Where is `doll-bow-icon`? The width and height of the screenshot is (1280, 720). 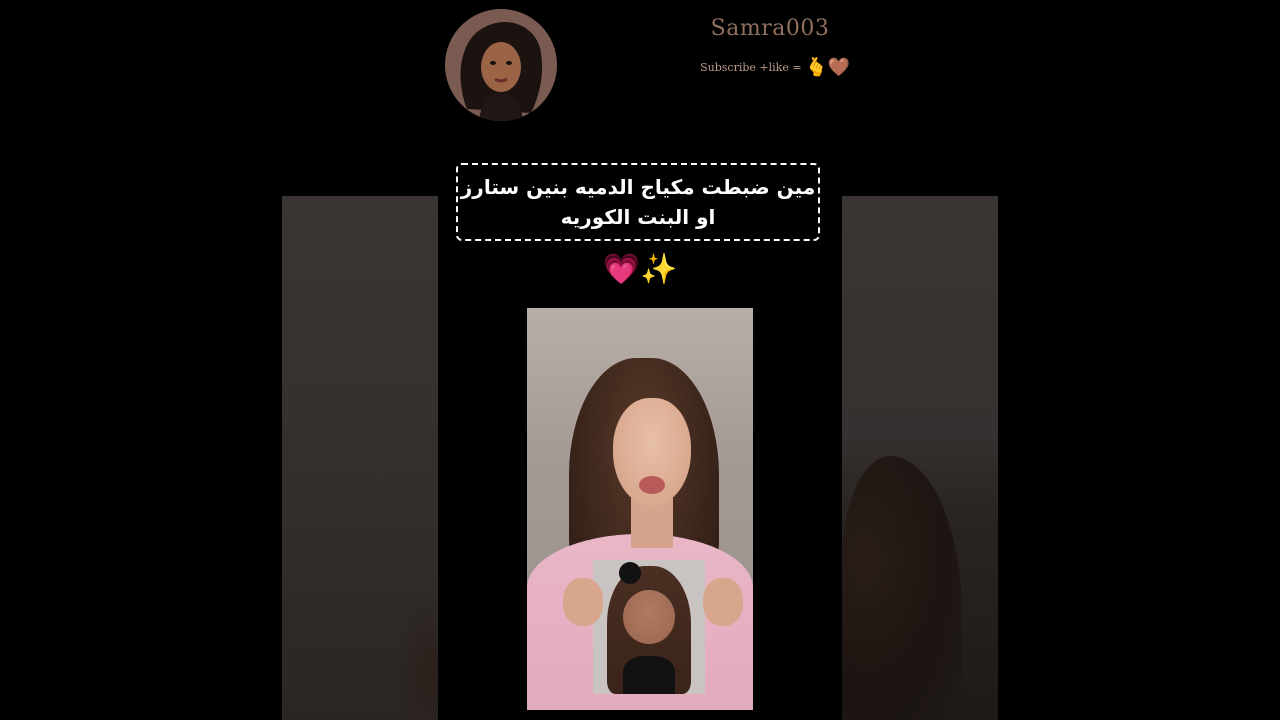
doll-bow-icon is located at coordinates (630, 573).